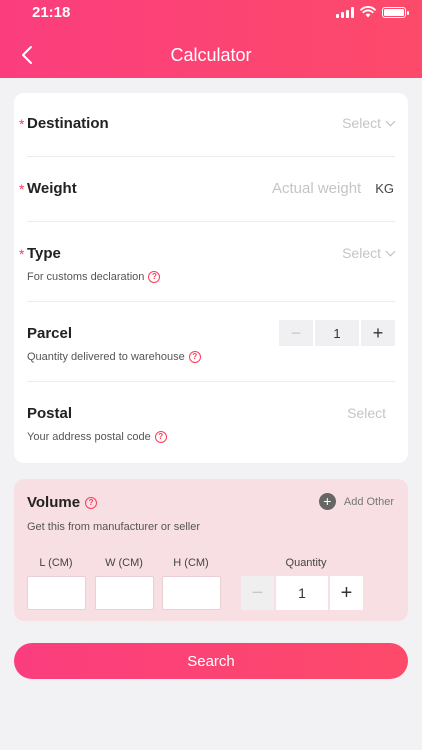  I want to click on postal-hint-text: Your address postal code, so click(89, 437).